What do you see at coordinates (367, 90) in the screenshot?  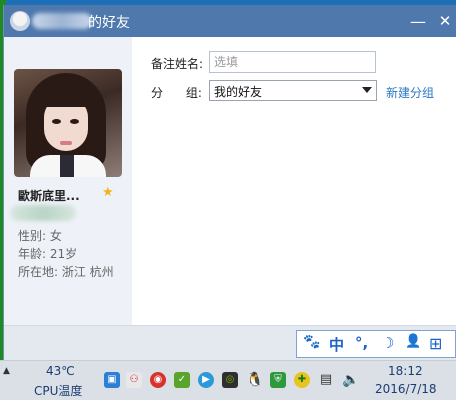 I see `chevron-down-icon` at bounding box center [367, 90].